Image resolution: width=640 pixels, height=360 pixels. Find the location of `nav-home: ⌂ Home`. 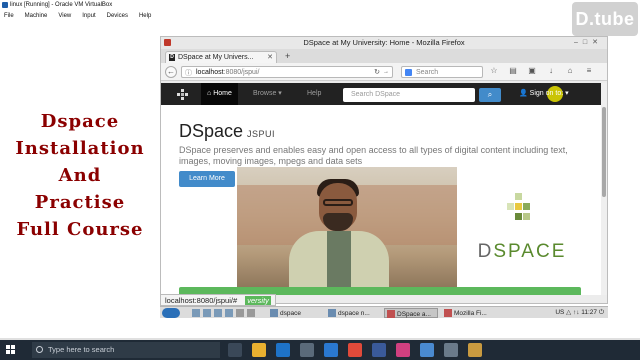

nav-home: ⌂ Home is located at coordinates (219, 94).